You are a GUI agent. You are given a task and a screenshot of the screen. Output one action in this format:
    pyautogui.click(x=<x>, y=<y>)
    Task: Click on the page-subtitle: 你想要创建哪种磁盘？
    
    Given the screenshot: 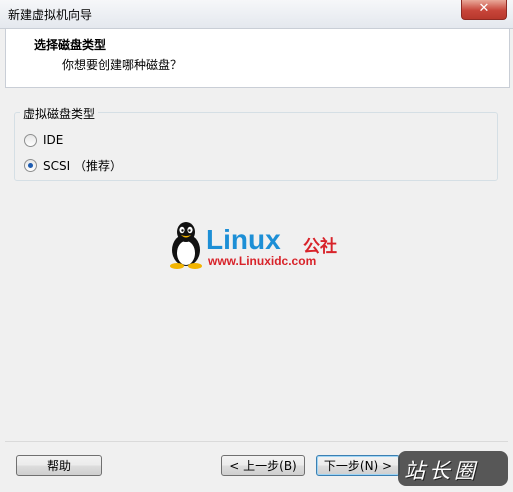 What is the action you would take?
    pyautogui.click(x=122, y=65)
    